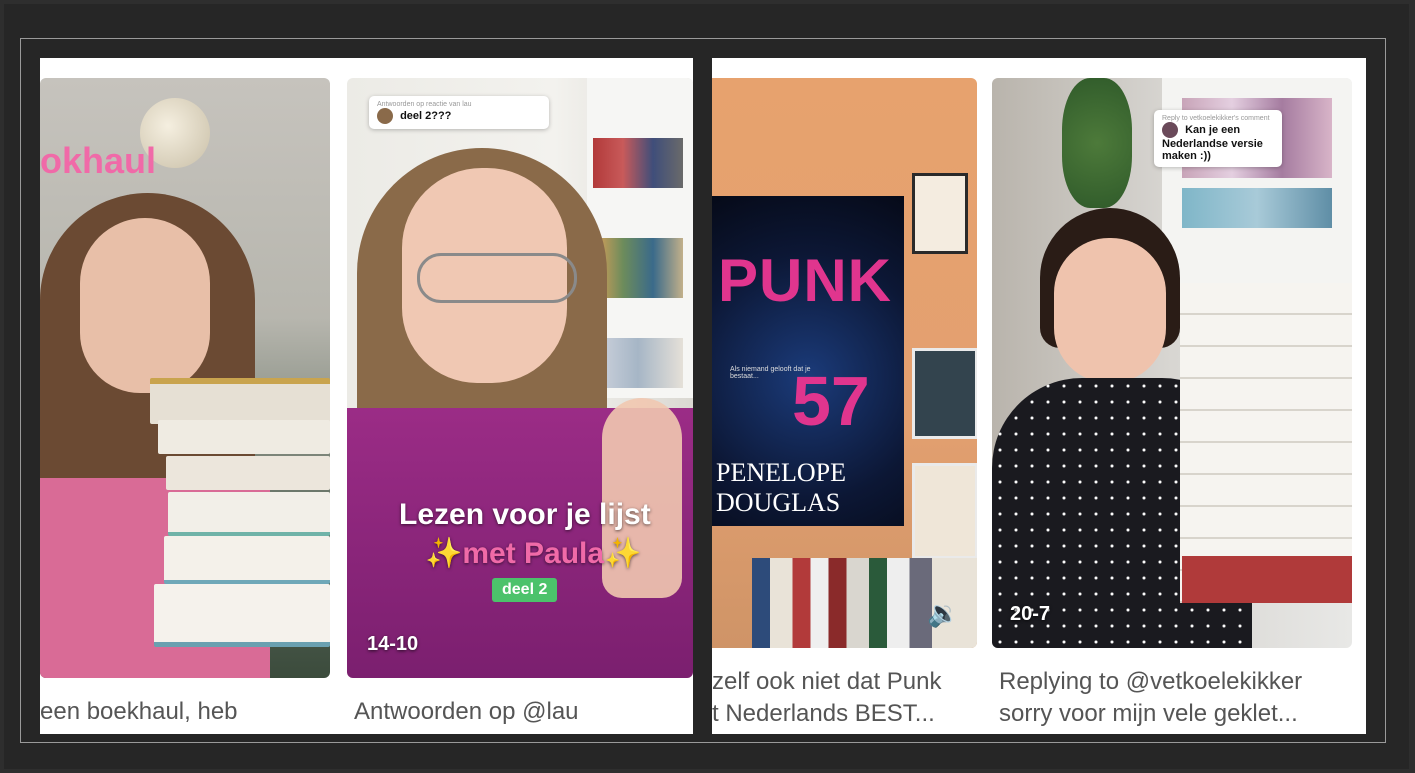  Describe the element at coordinates (424, 104) in the screenshot. I see `reply-bubble-sub: Antwoorden op reactie van lau` at that location.